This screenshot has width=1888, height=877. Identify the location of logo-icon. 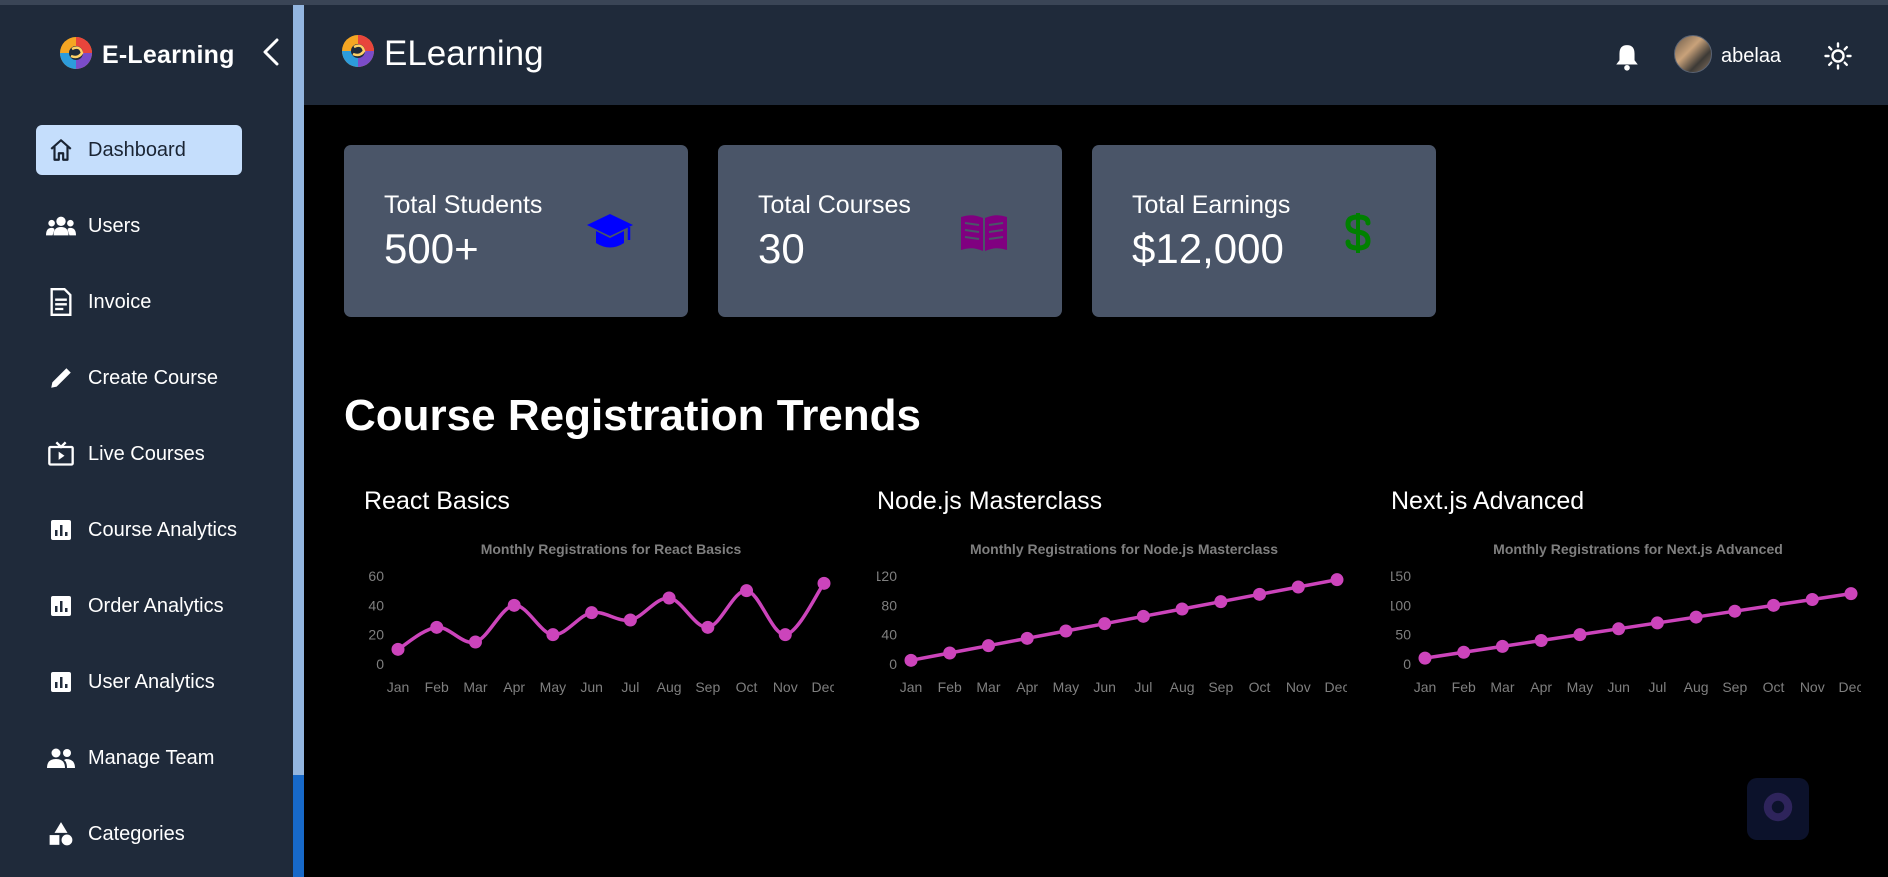
(358, 53).